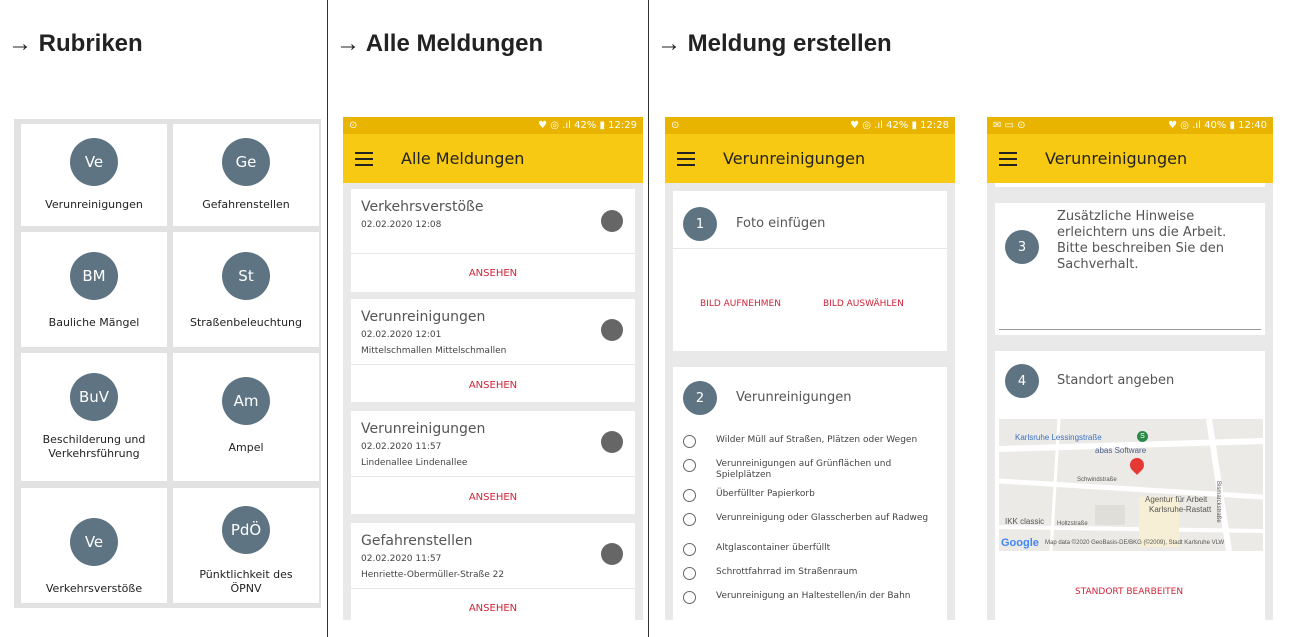 Image resolution: width=1297 pixels, height=637 pixels. I want to click on rubrik-tile-strassenbeleuchtung: St Straßenbeleuchtung, so click(246, 289).